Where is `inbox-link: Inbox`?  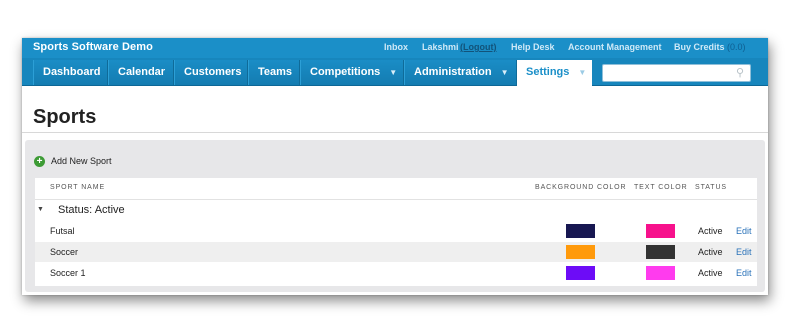
inbox-link: Inbox is located at coordinates (396, 47).